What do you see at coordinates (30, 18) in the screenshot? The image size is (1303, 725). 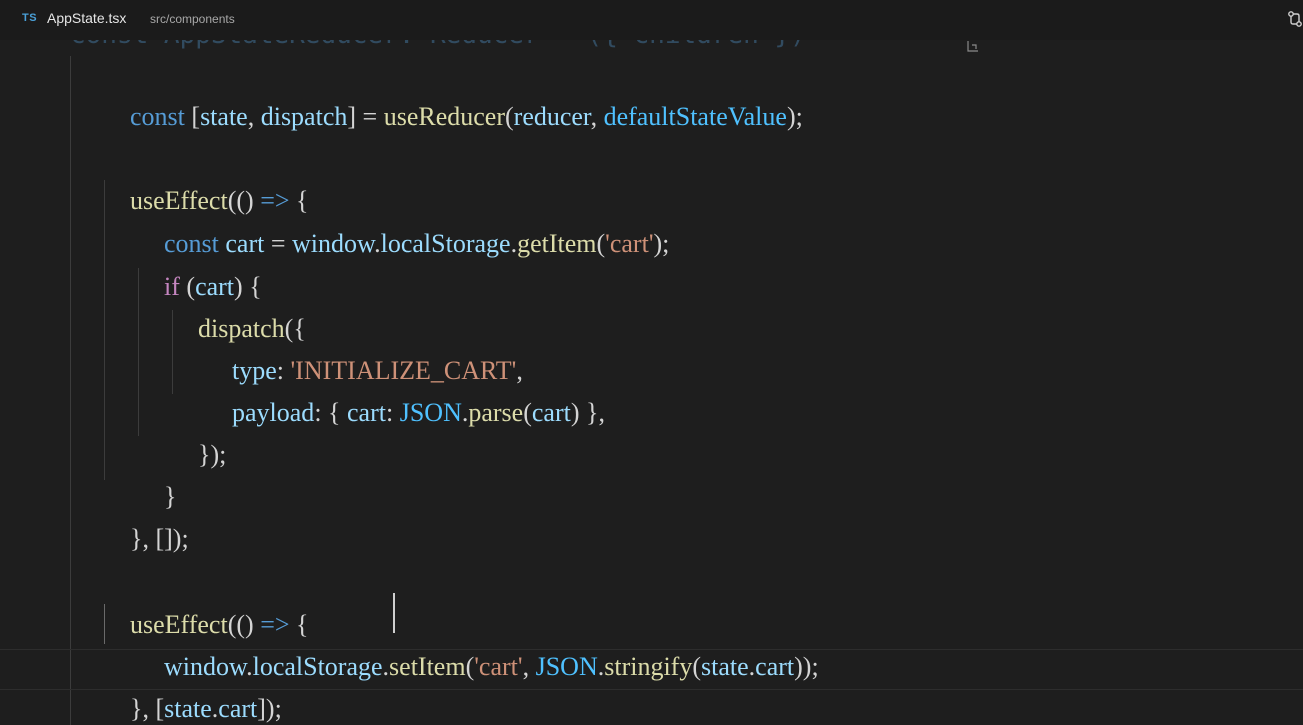 I see `typescript-file-icon: TS` at bounding box center [30, 18].